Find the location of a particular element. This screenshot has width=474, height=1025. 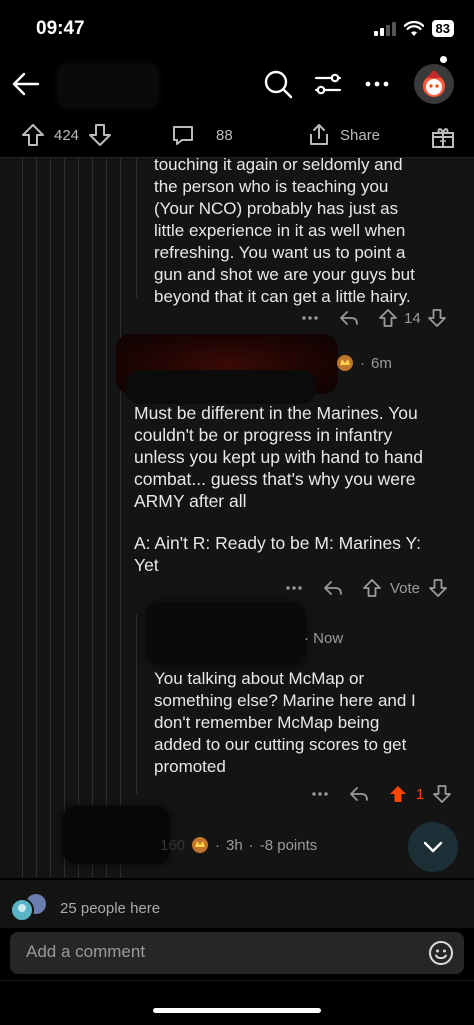

status-icons: 83 is located at coordinates (413, 28).